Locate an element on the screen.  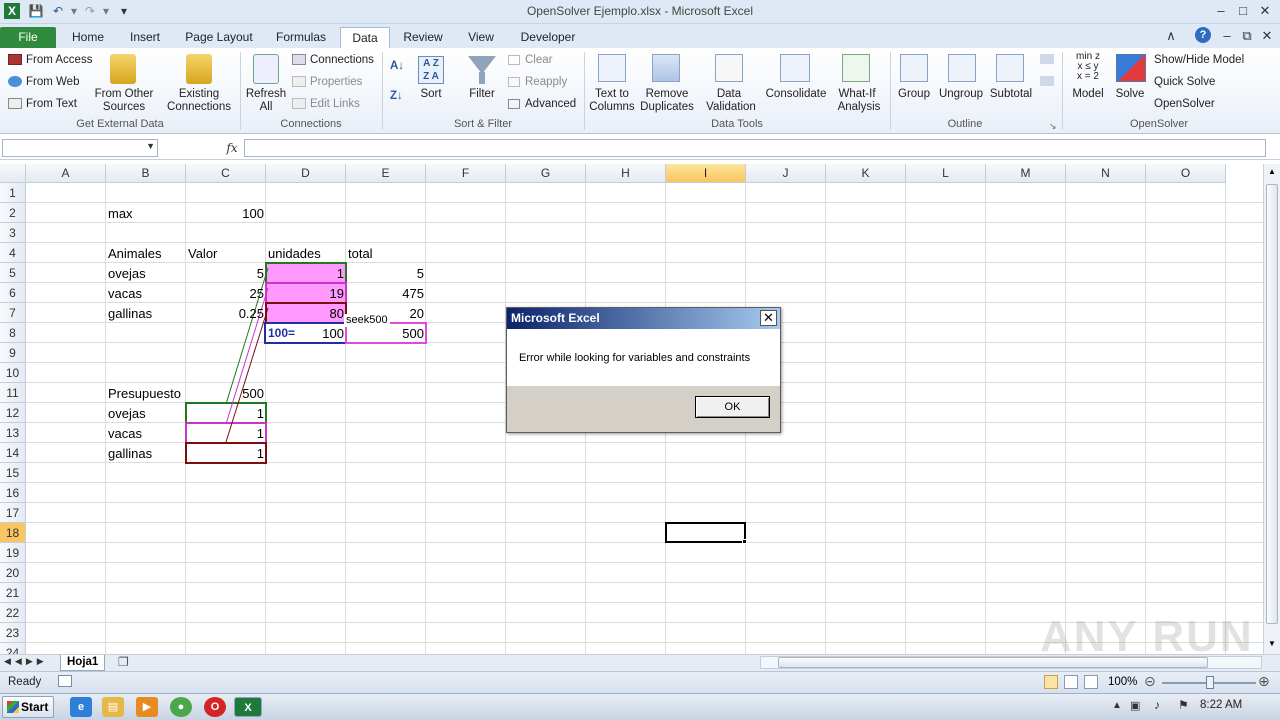
consolidate-button: Consolidate is located at coordinates (796, 94).